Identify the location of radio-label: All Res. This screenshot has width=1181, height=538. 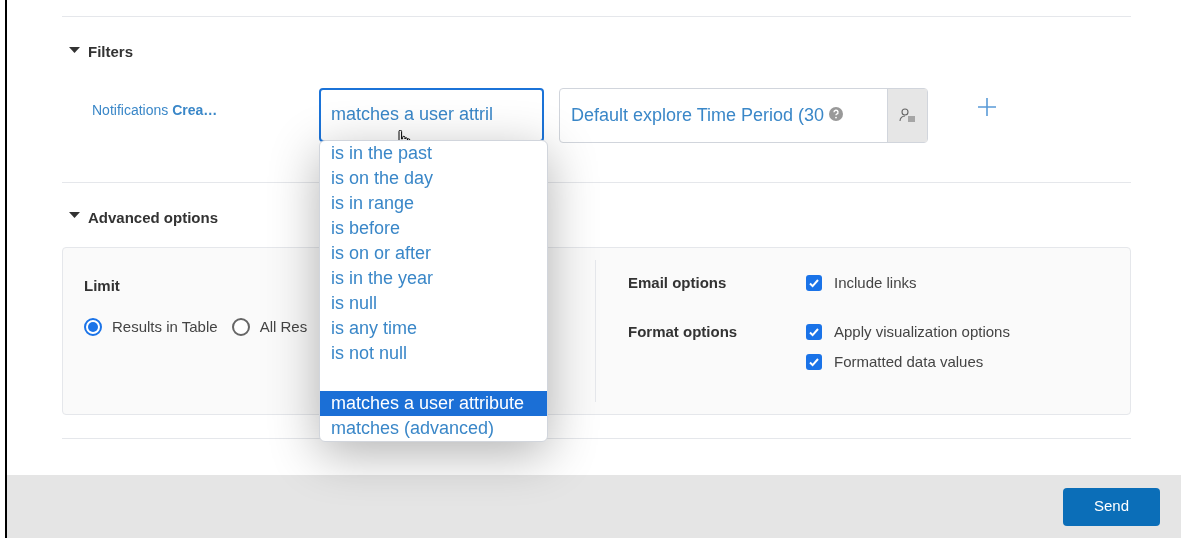
(283, 327).